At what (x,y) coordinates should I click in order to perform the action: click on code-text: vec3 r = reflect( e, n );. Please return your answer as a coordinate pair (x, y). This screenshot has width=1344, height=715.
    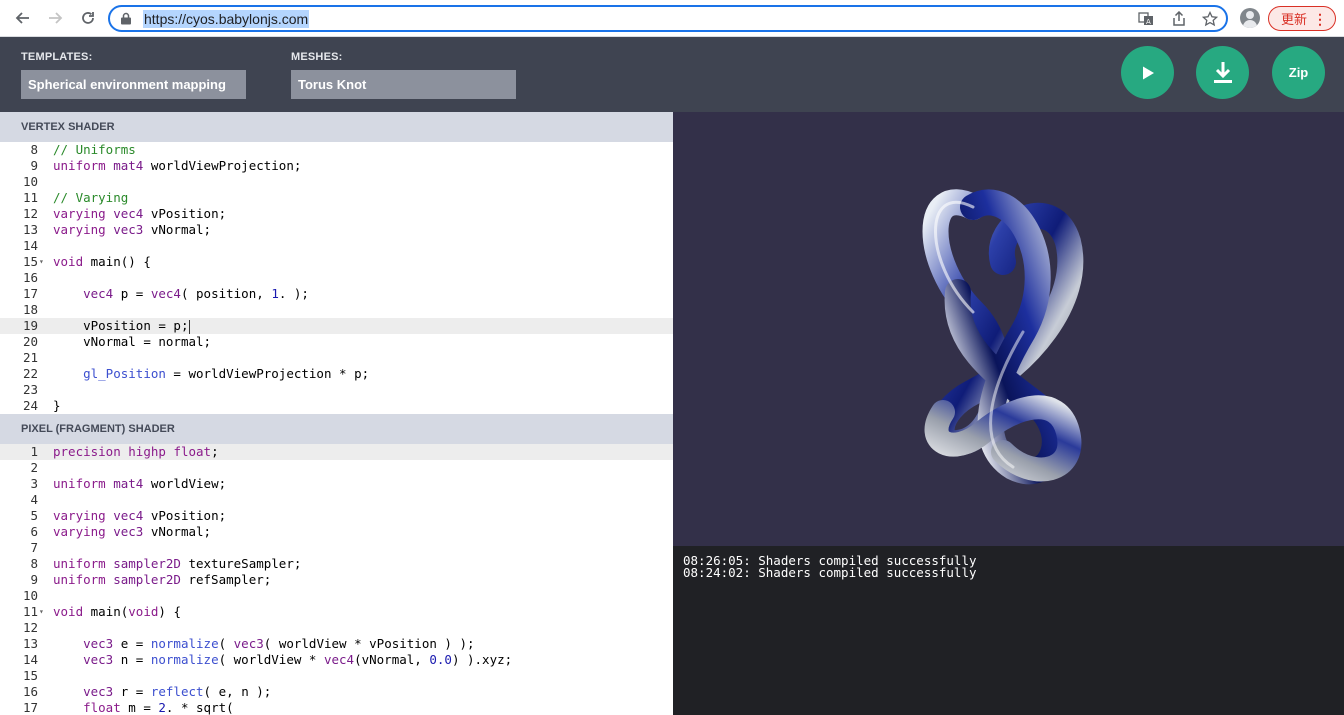
    Looking at the image, I should click on (162, 692).